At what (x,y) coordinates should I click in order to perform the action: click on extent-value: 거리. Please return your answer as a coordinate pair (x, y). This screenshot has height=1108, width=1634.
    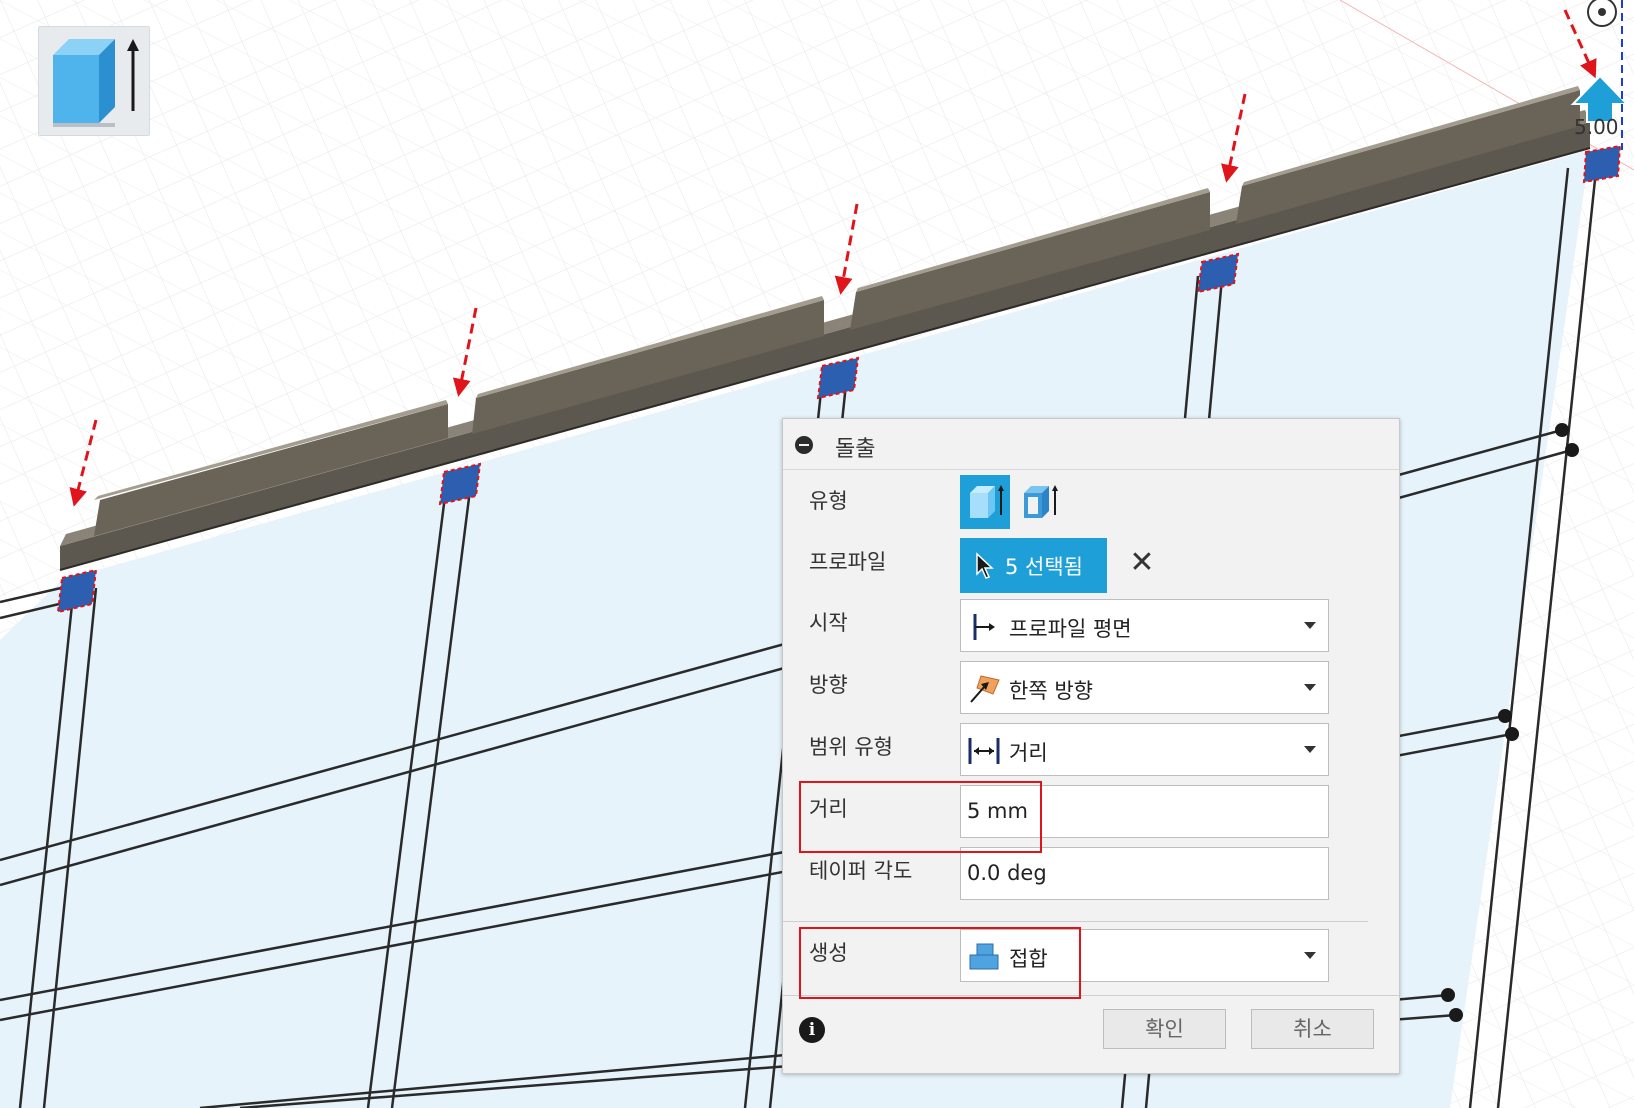
    Looking at the image, I should click on (1028, 753).